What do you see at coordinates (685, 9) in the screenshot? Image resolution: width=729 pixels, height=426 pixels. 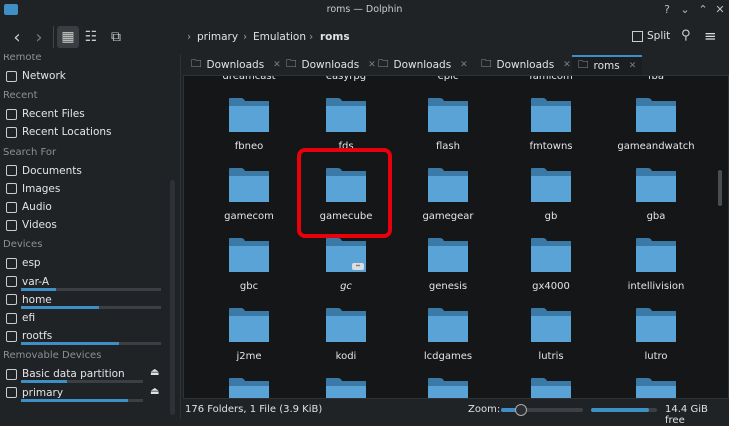 I see `minimize-button: ⌄` at bounding box center [685, 9].